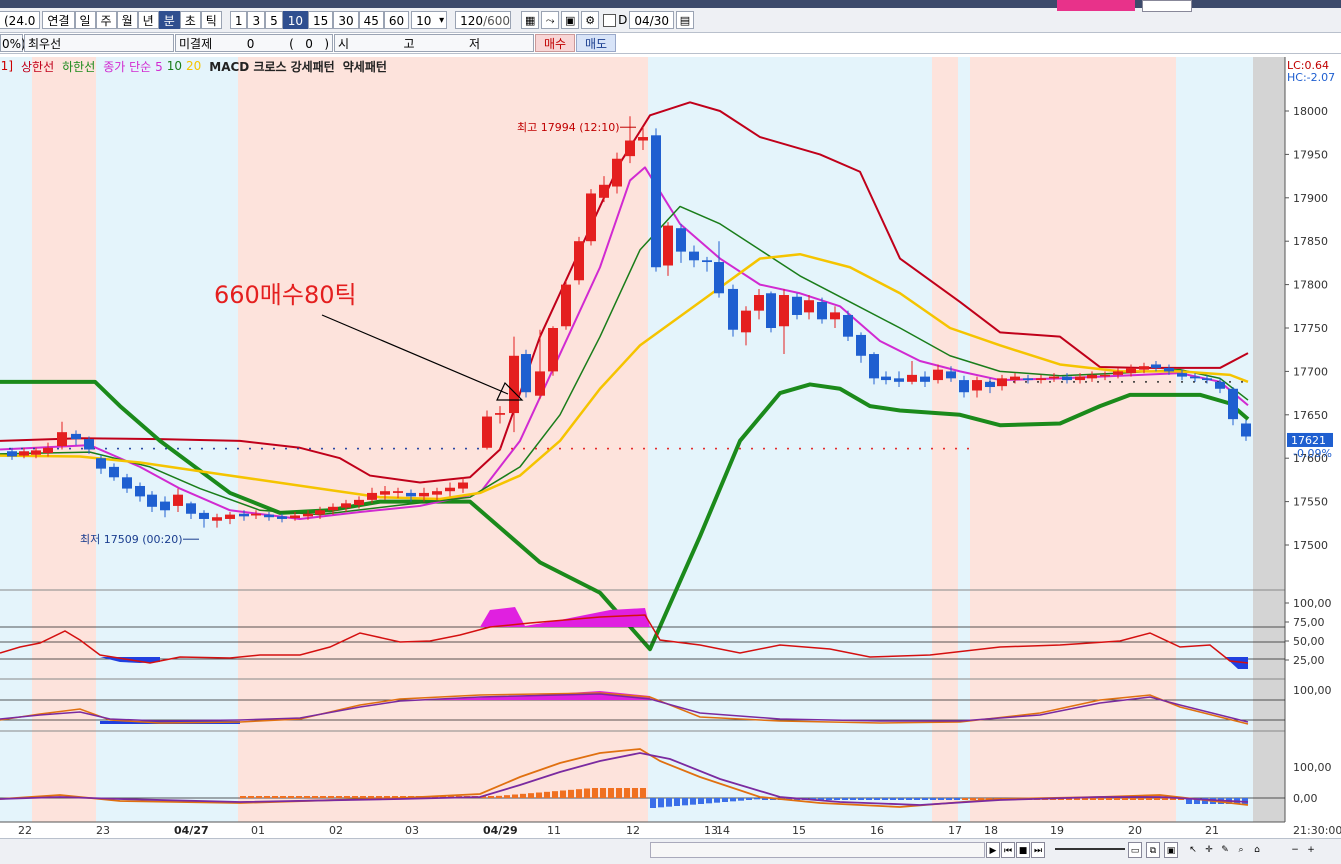  I want to click on date-checkbox, so click(610, 20).